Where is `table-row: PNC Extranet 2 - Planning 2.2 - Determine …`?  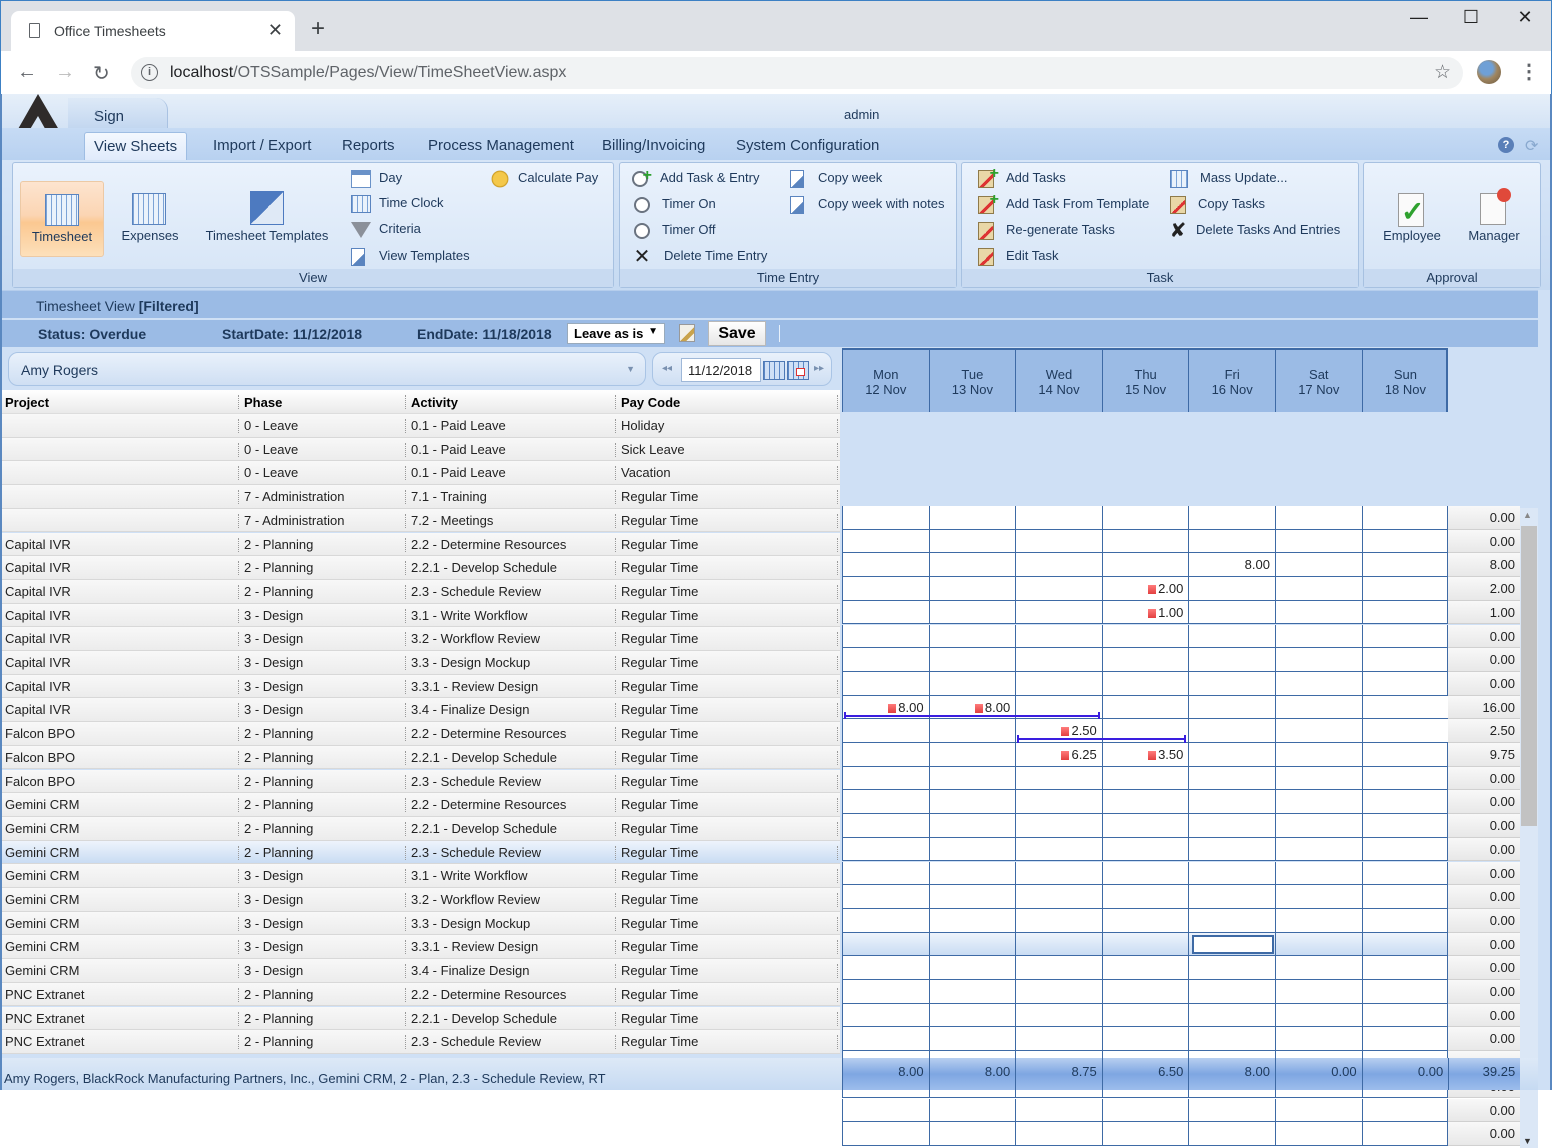
table-row: PNC Extranet 2 - Planning 2.2 - Determine … is located at coordinates (421, 994).